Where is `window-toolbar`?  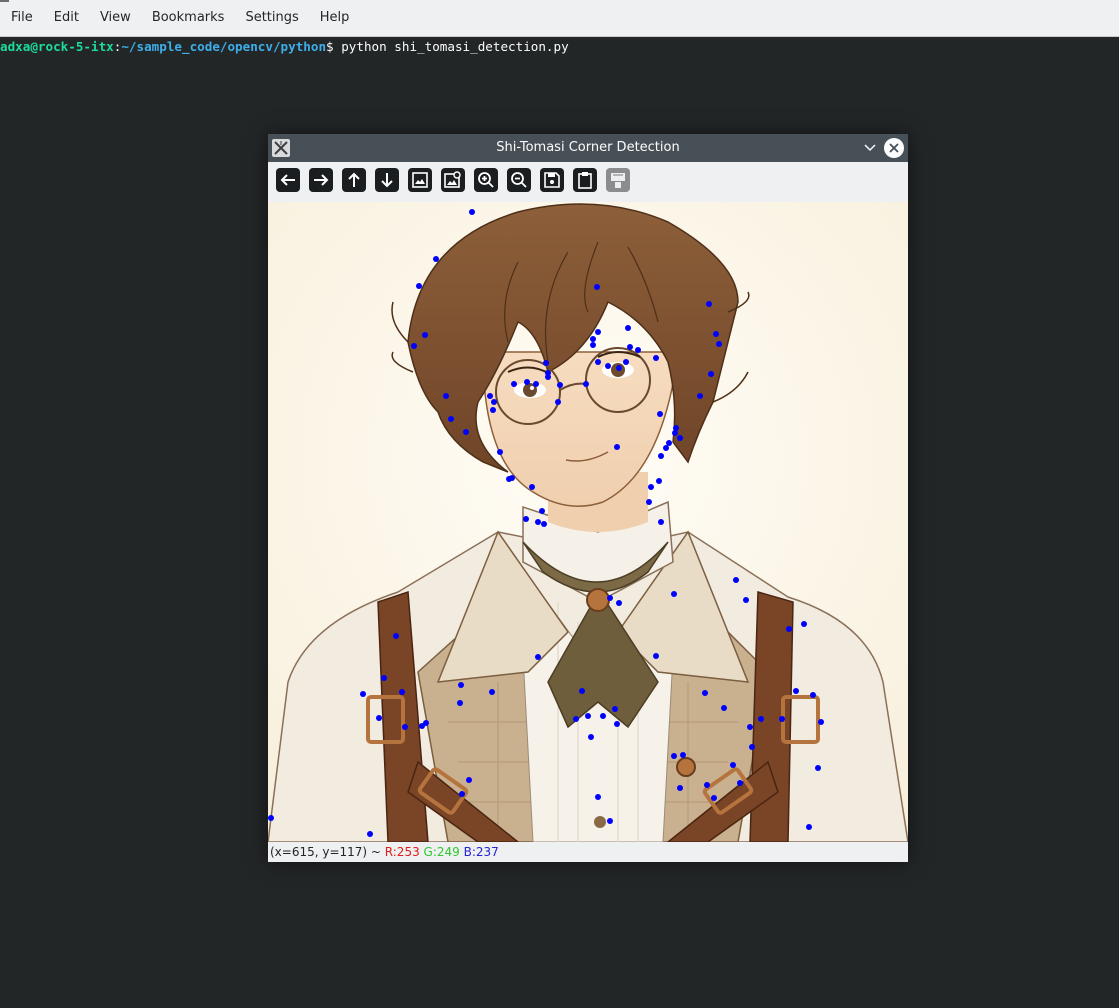 window-toolbar is located at coordinates (588, 182).